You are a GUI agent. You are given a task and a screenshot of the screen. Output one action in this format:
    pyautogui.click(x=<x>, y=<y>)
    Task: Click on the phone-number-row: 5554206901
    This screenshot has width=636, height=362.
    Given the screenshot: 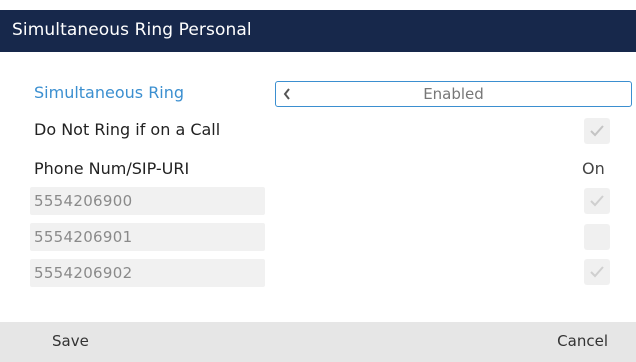 What is the action you would take?
    pyautogui.click(x=147, y=237)
    